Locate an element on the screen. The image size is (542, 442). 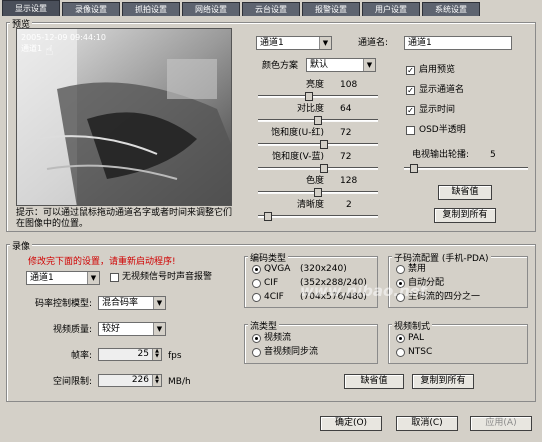
video-format-ntsc-radio is located at coordinates (400, 352).